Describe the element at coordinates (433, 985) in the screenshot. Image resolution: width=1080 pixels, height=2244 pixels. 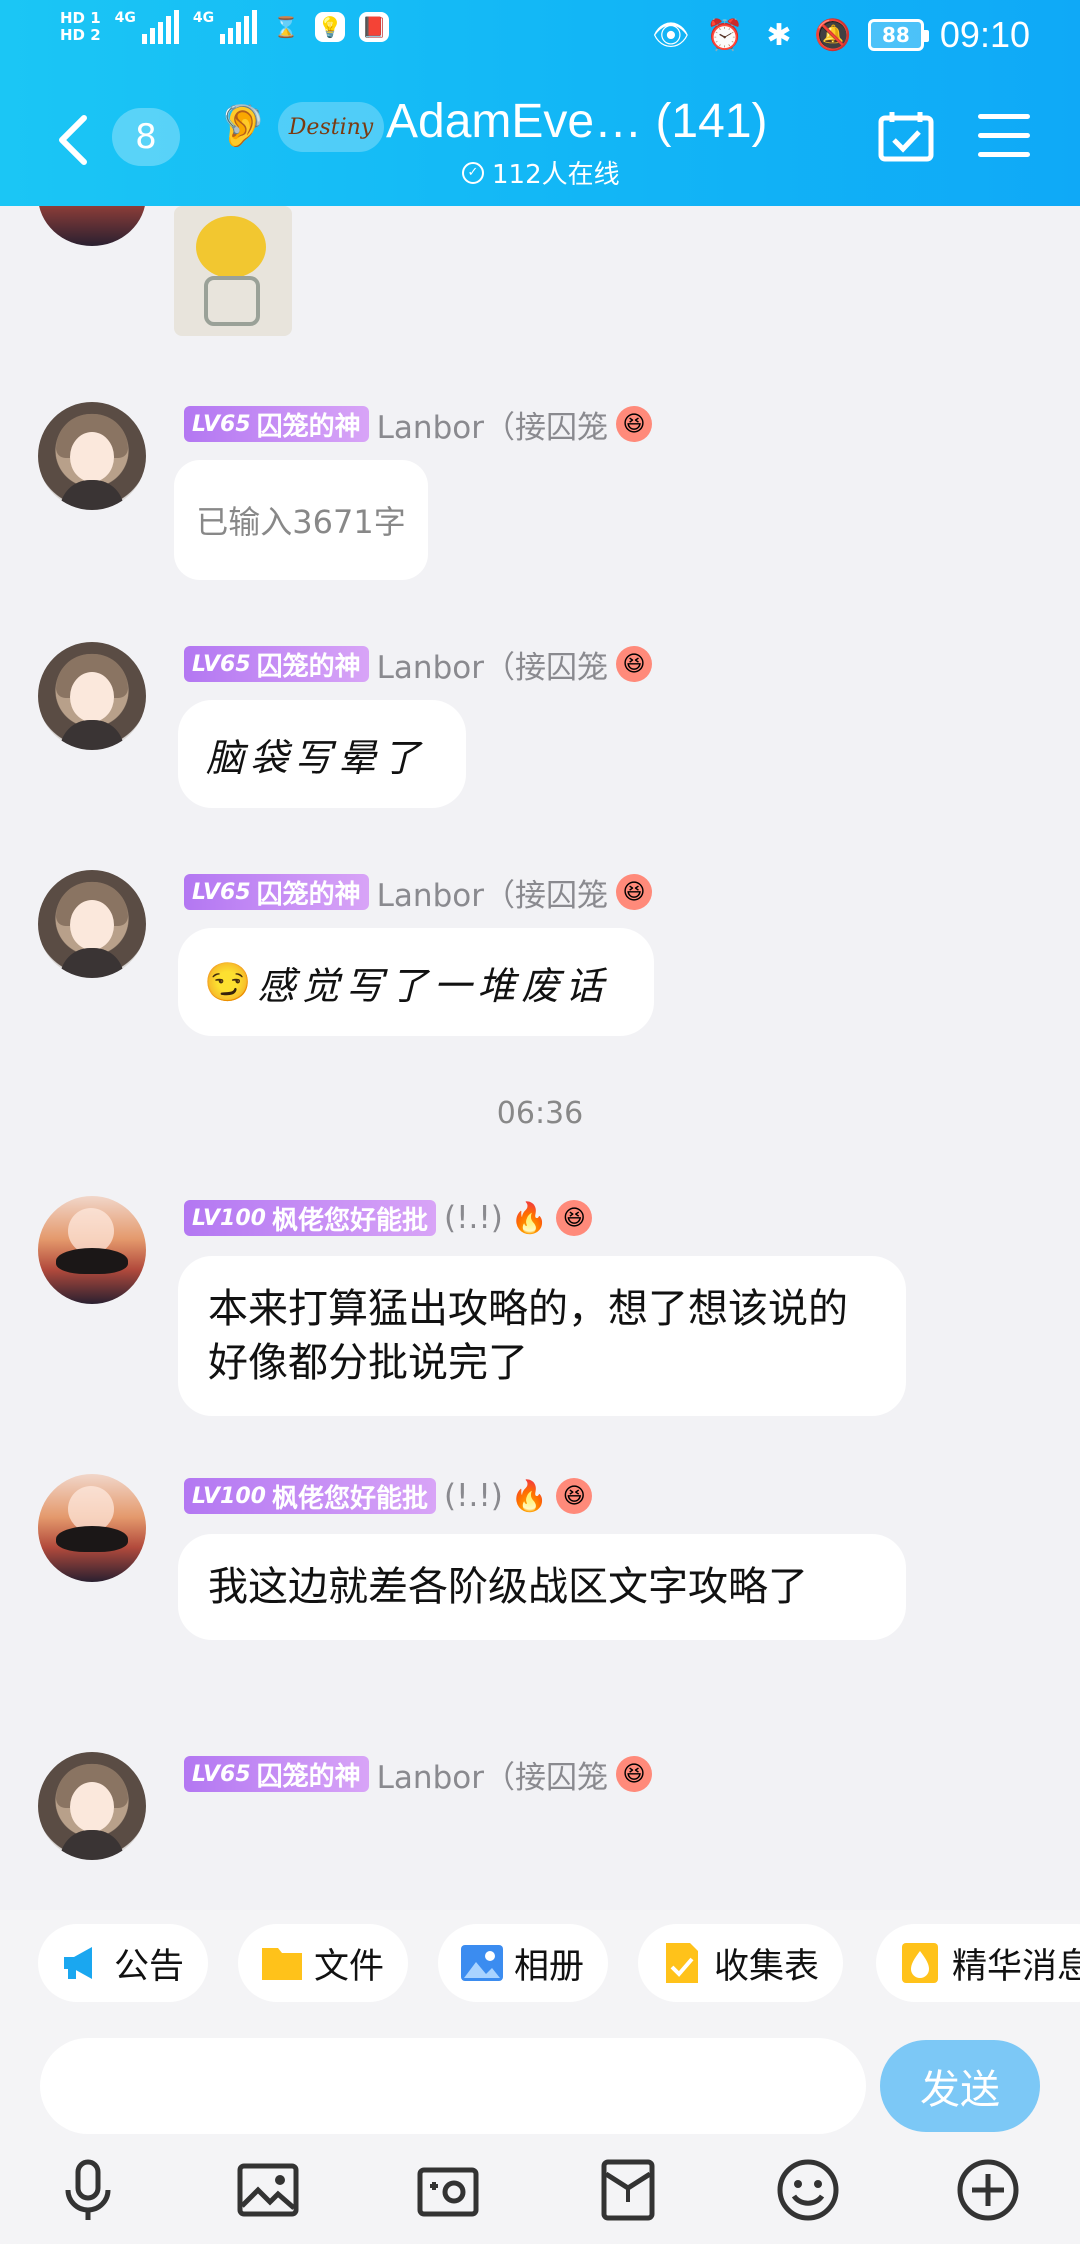
I see `message-text: 感觉写了一堆废话` at that location.